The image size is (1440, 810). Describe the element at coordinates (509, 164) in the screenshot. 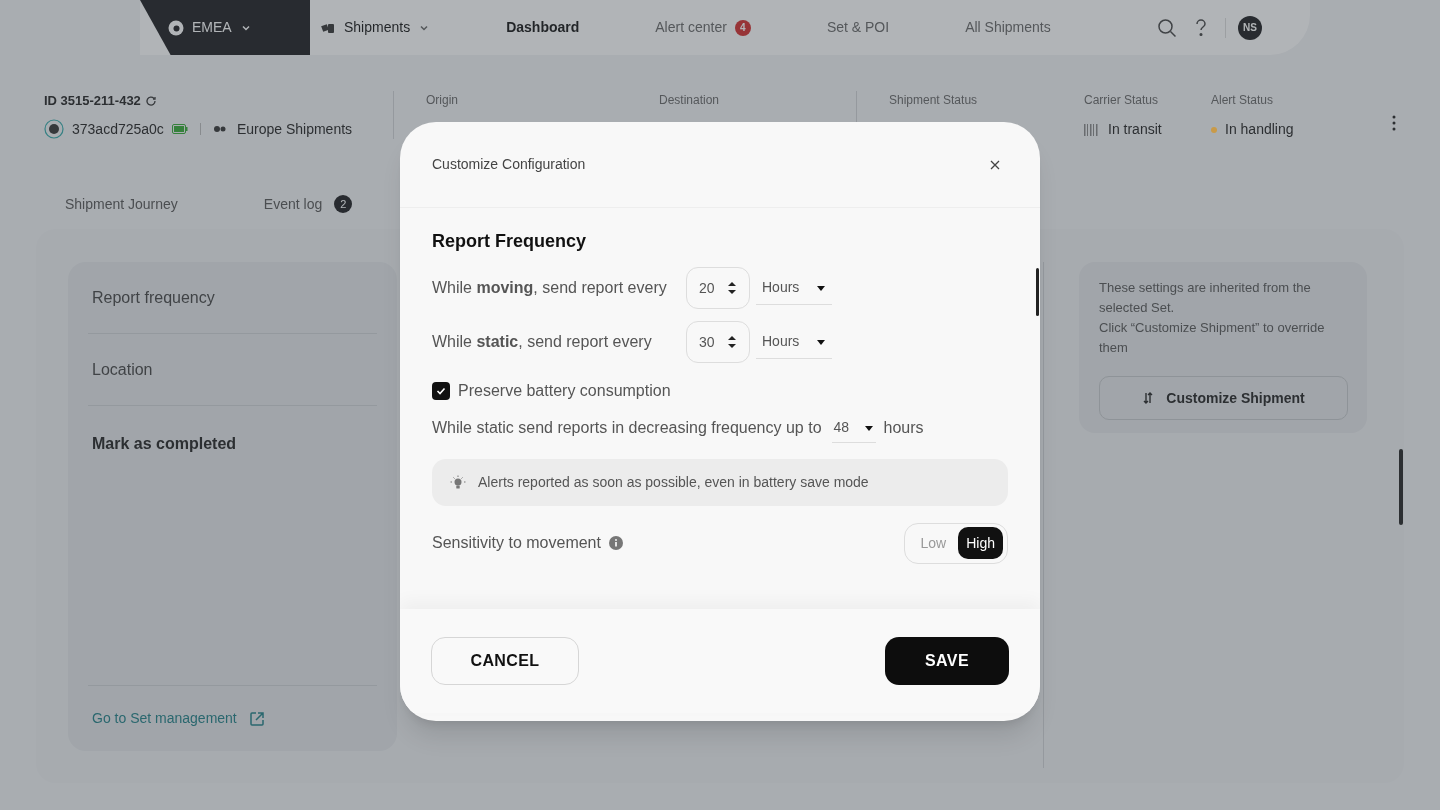

I see `dialog-title: Customize Configuration` at that location.